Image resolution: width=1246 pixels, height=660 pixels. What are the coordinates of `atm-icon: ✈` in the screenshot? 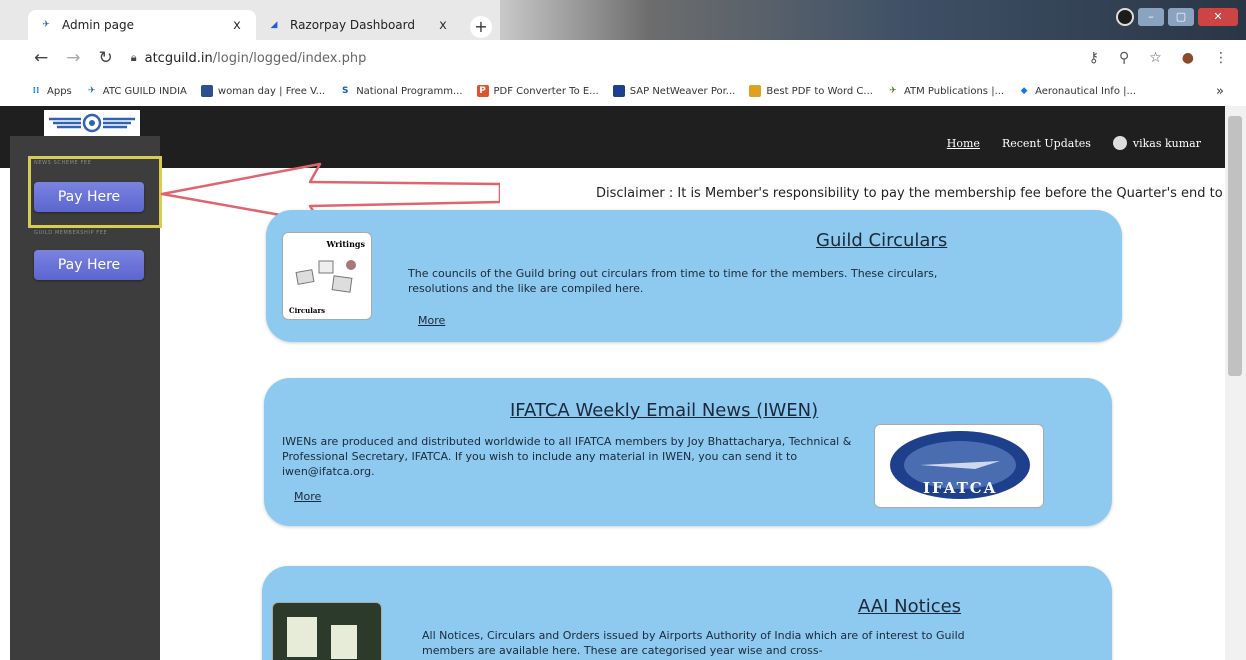 It's located at (893, 91).